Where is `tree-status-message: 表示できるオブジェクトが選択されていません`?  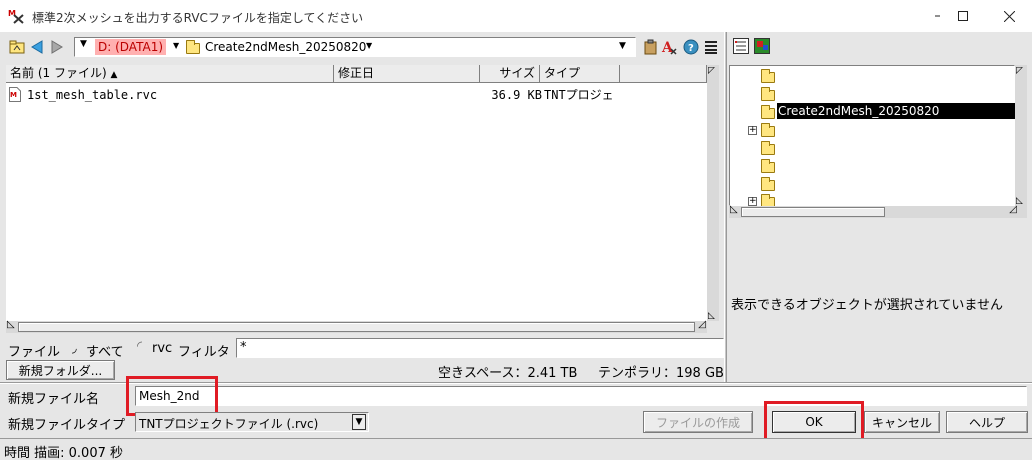 tree-status-message: 表示できるオブジェクトが選択されていません is located at coordinates (867, 305).